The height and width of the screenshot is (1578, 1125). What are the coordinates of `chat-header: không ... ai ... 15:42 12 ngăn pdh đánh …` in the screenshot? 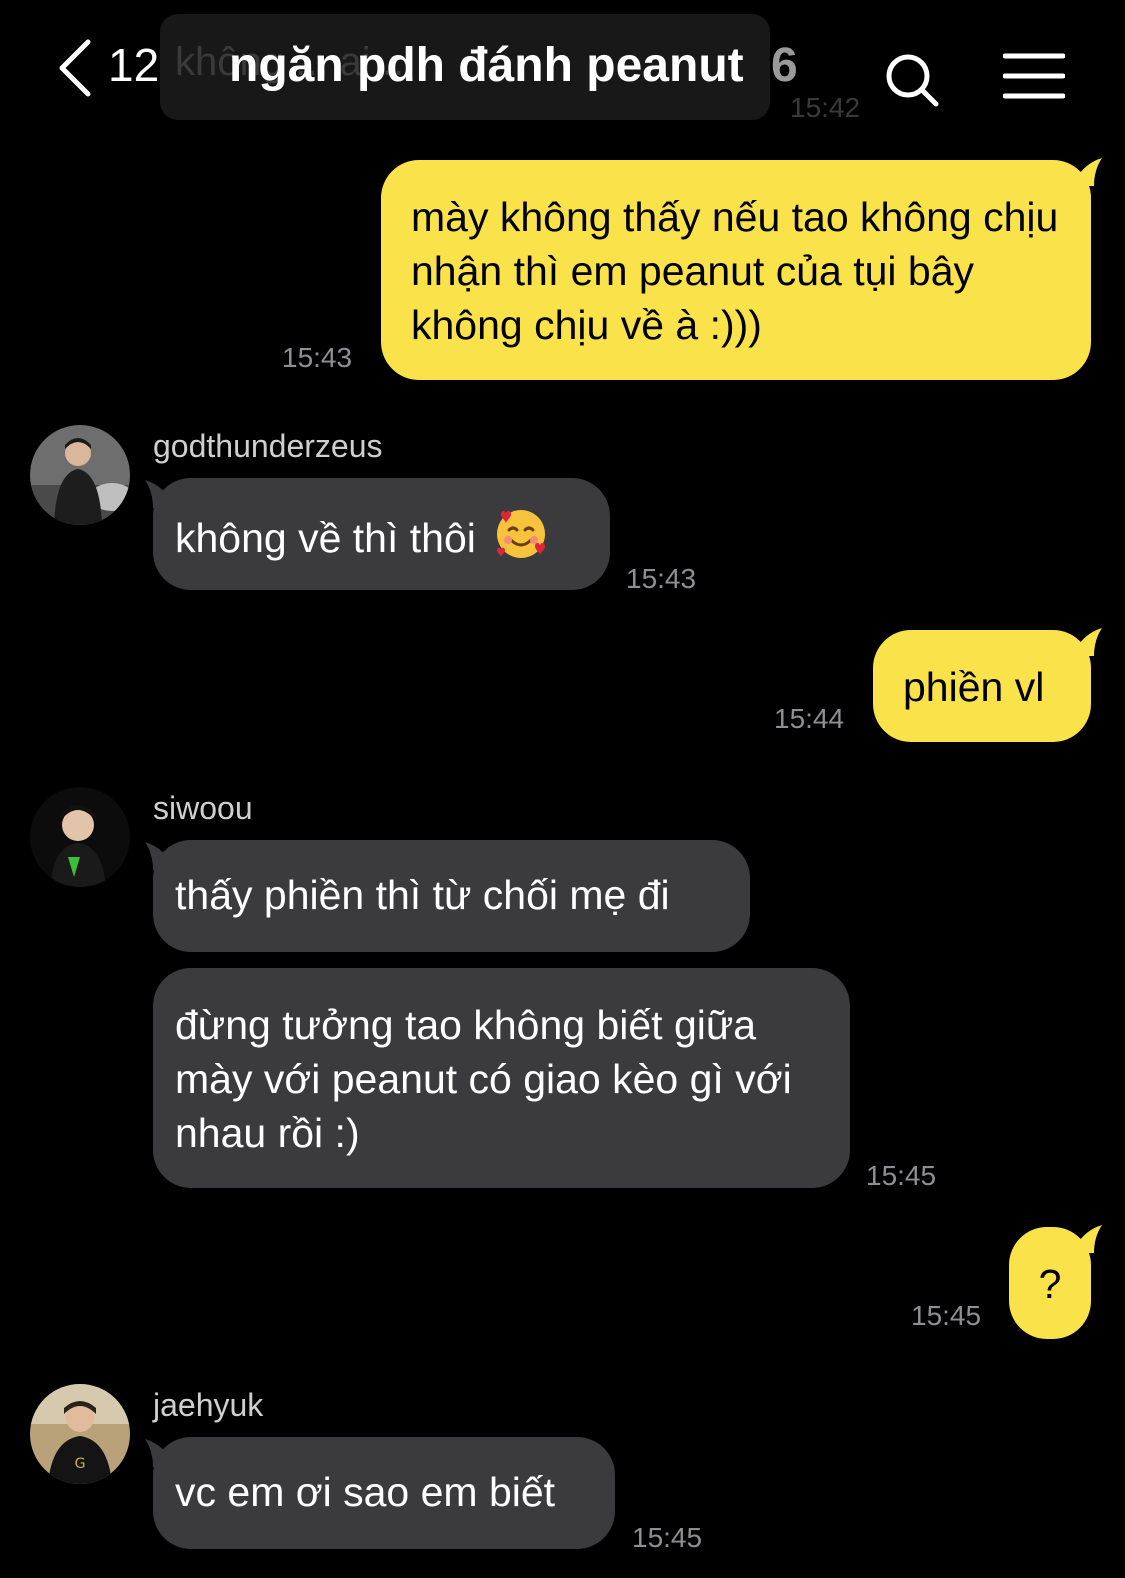 It's located at (562, 75).